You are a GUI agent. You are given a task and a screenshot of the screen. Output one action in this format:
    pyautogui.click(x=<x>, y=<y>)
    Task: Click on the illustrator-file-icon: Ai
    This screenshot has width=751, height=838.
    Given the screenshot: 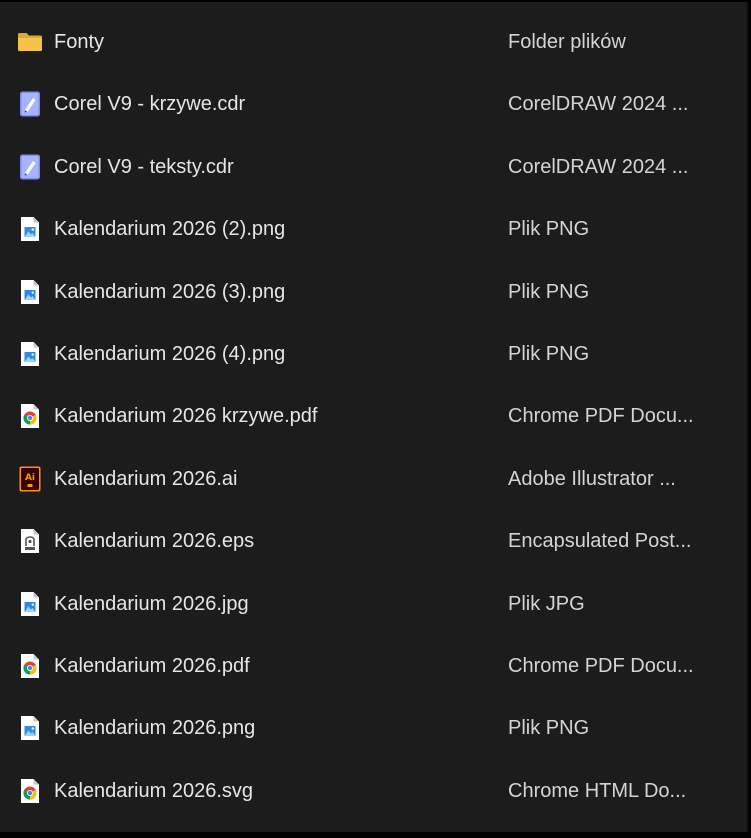 What is the action you would take?
    pyautogui.click(x=30, y=479)
    